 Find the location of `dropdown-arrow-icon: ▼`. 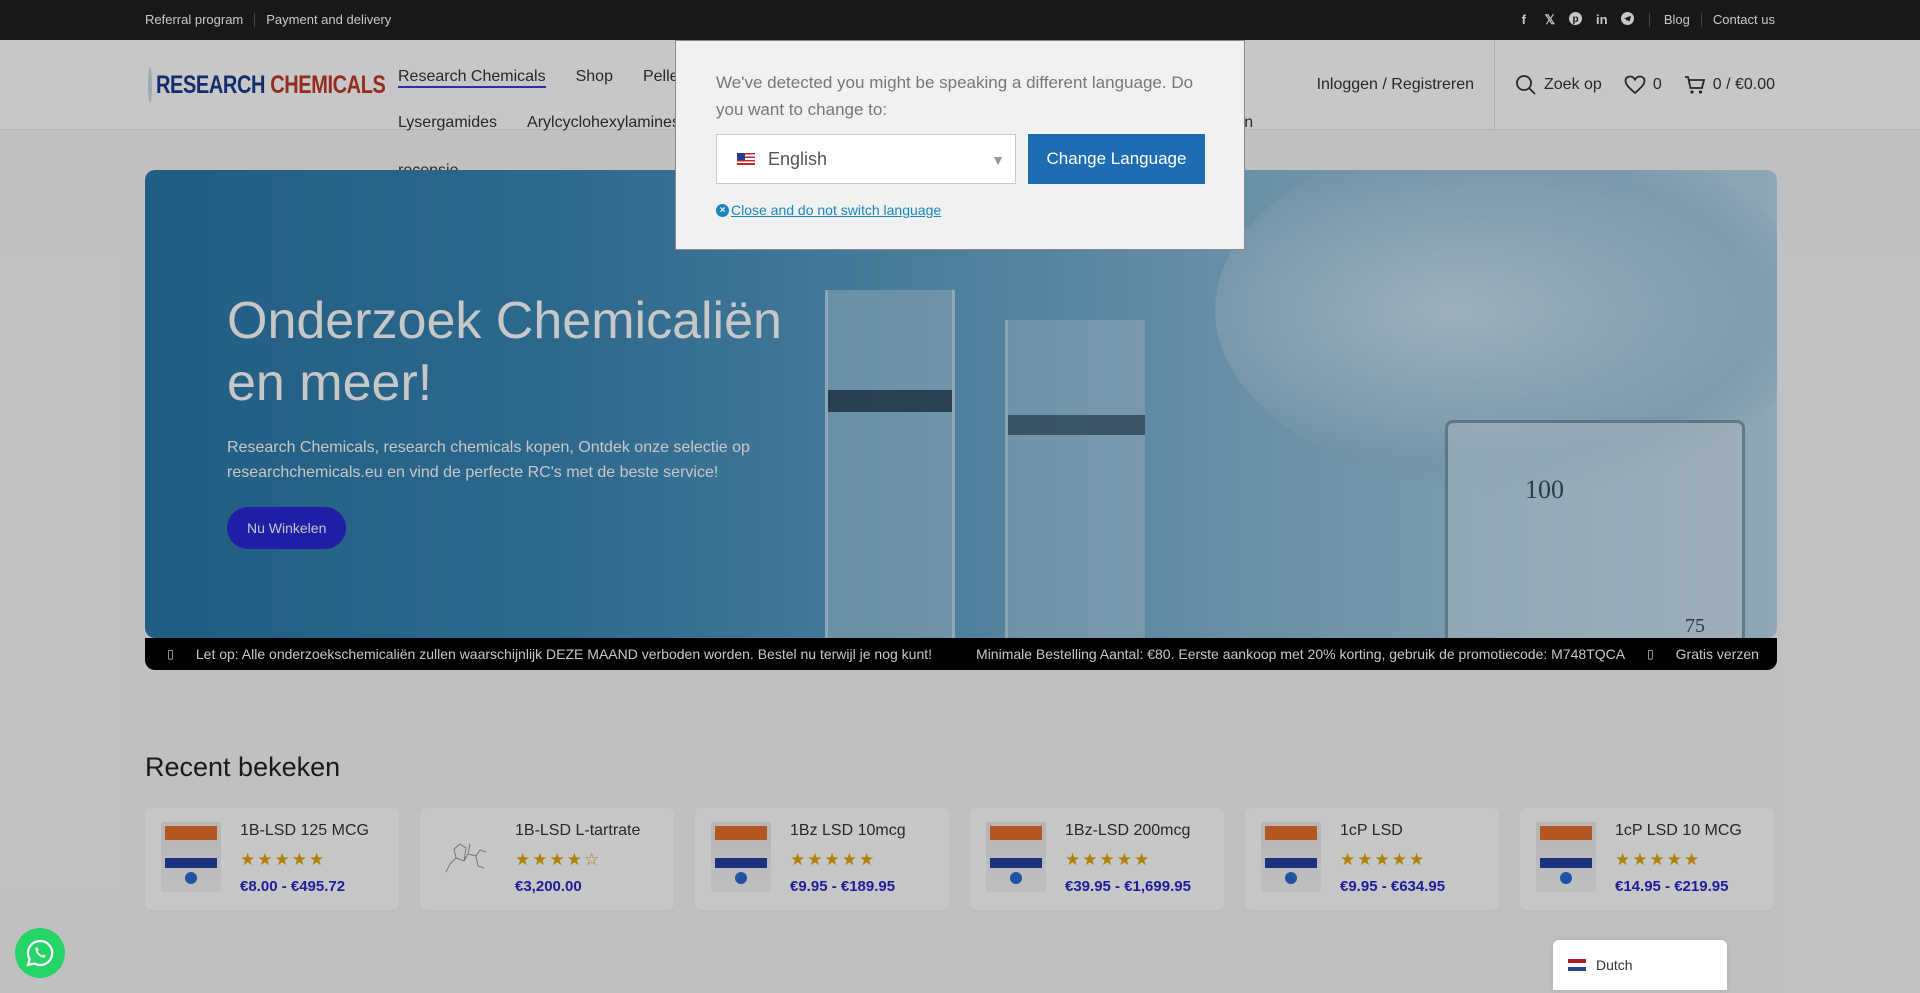

dropdown-arrow-icon: ▼ is located at coordinates (998, 160).